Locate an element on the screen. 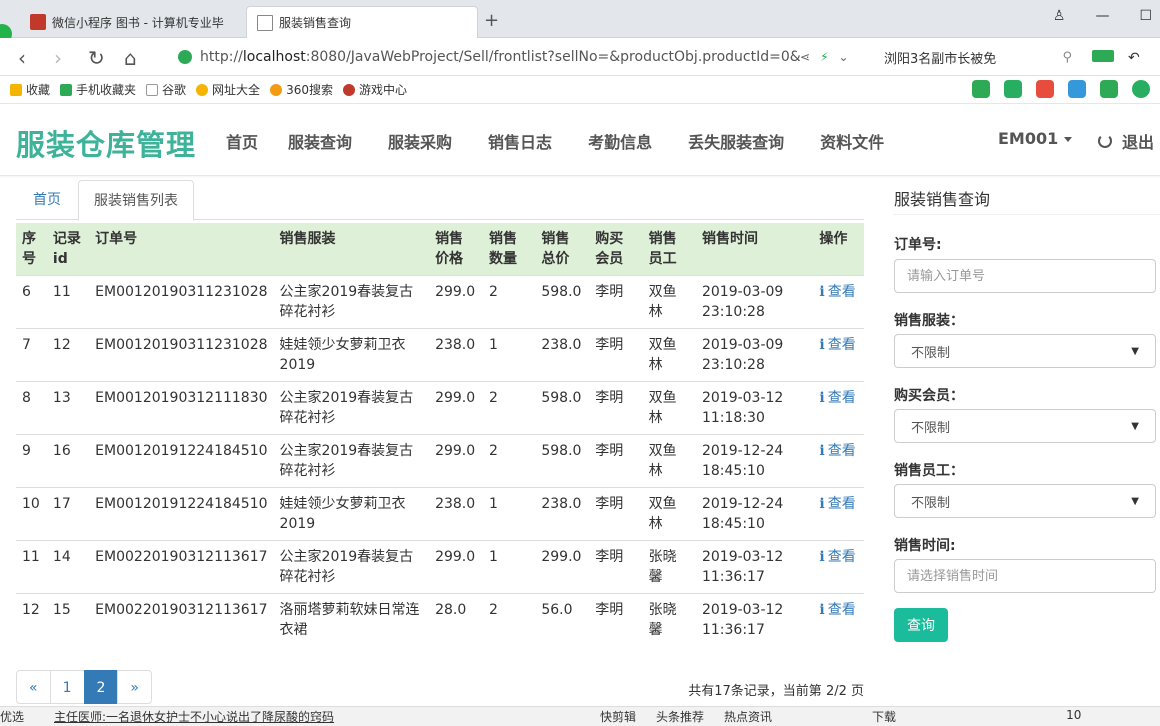  cell-id: 17 is located at coordinates (68, 514).